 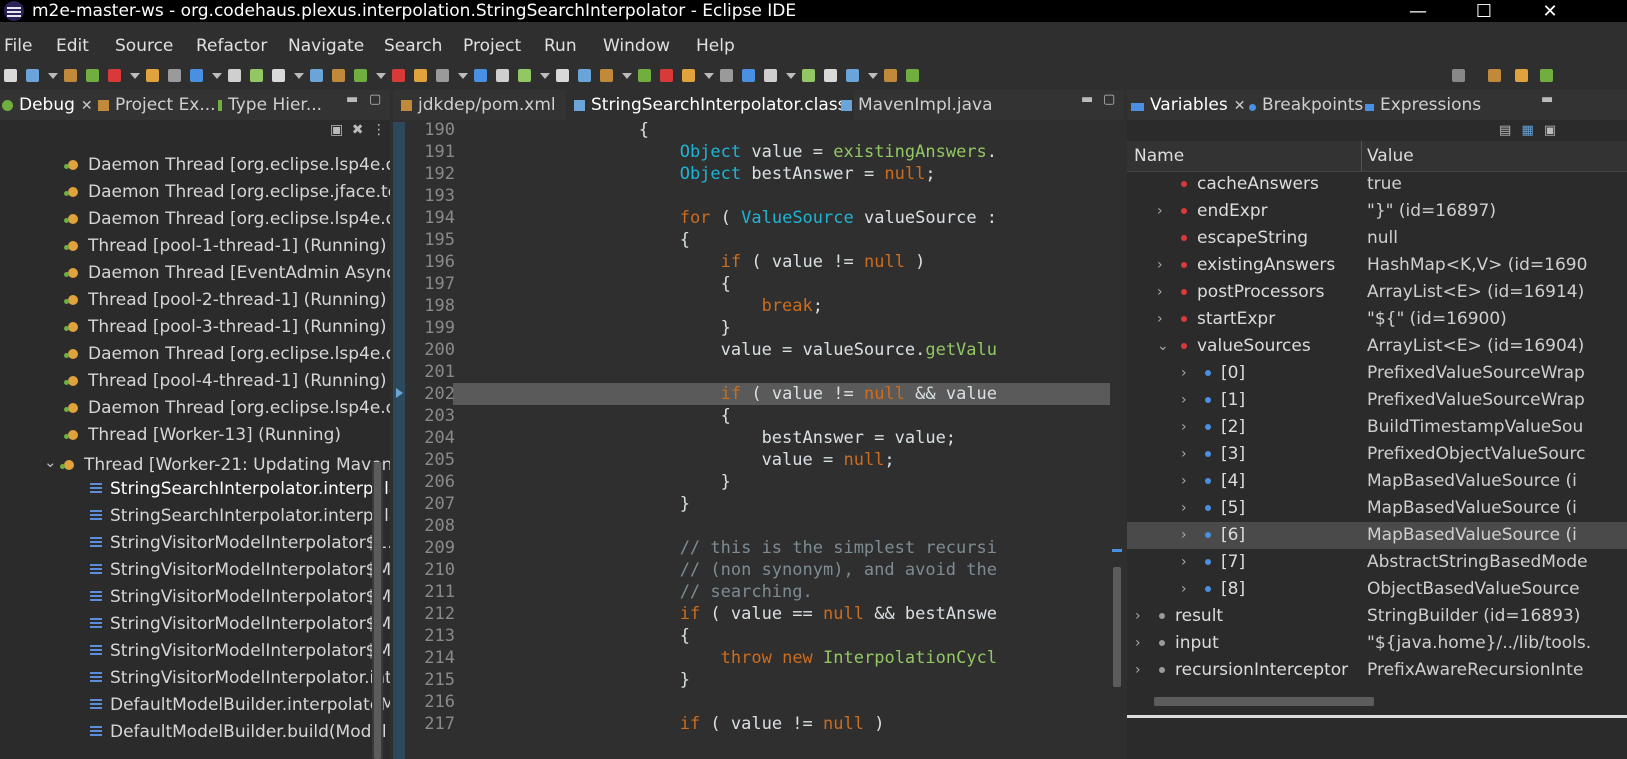 I want to click on code-line: 208, so click(x=757, y=526).